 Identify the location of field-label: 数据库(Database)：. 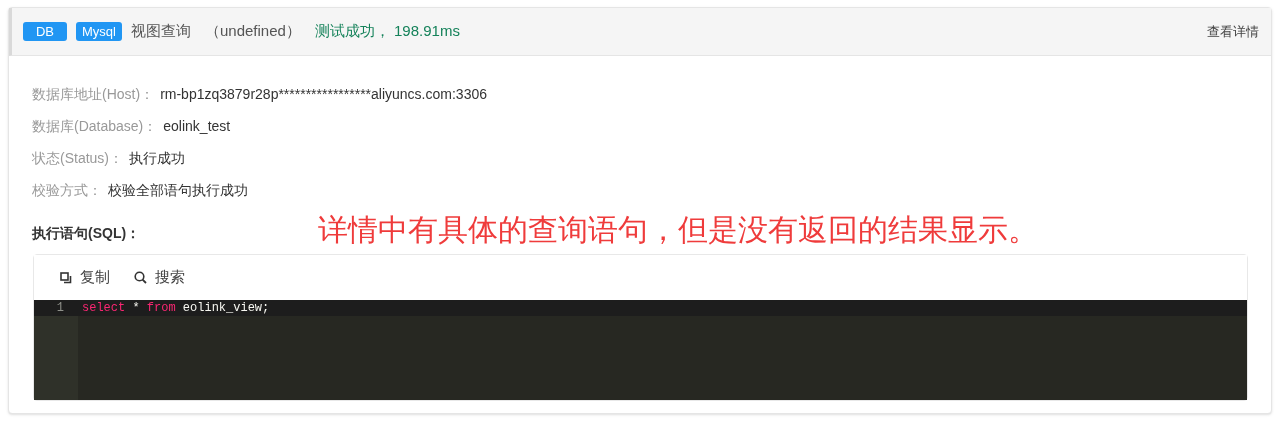
(95, 126).